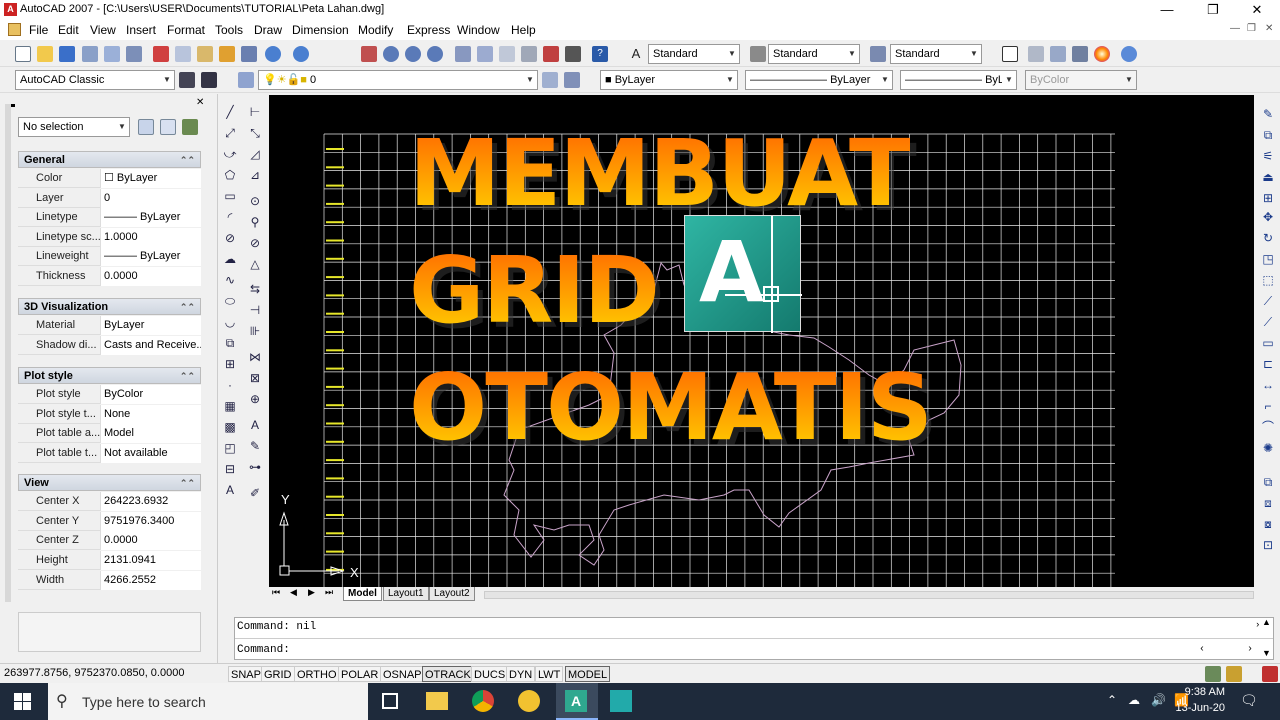  I want to click on layer-select: 💡☀🔓■ 0 ▼, so click(398, 80).